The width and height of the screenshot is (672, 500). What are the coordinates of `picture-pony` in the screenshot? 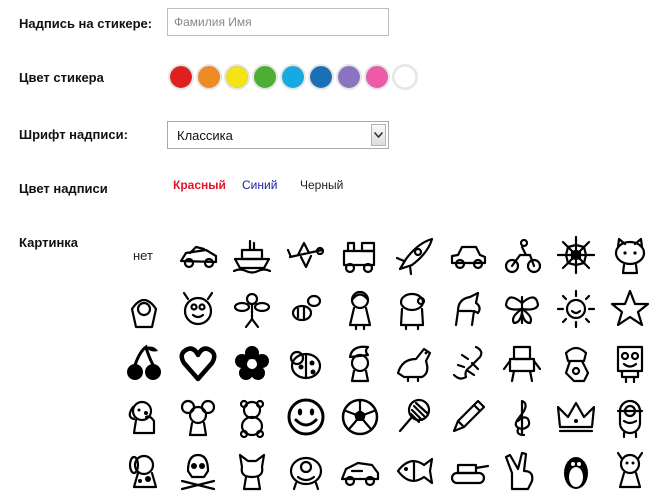 It's located at (468, 309).